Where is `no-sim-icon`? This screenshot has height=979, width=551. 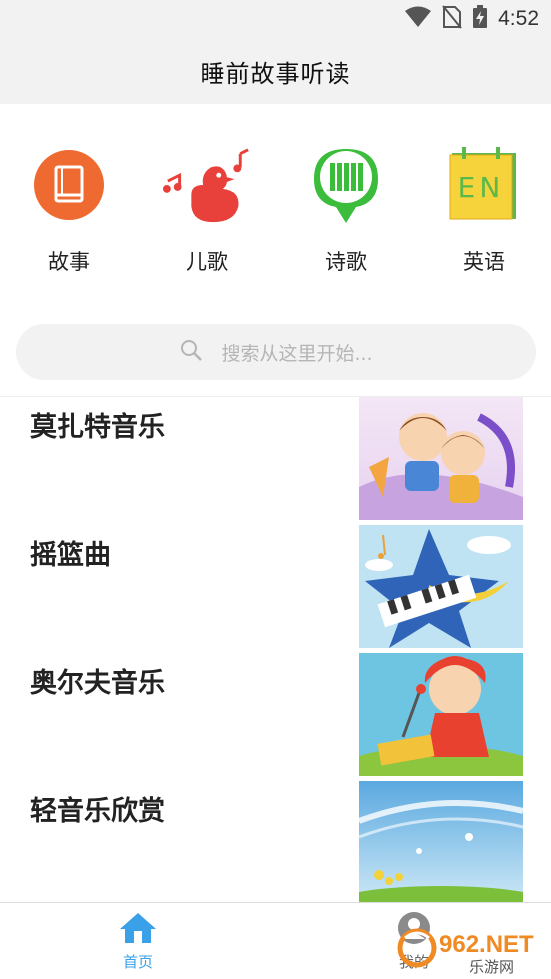 no-sim-icon is located at coordinates (452, 19).